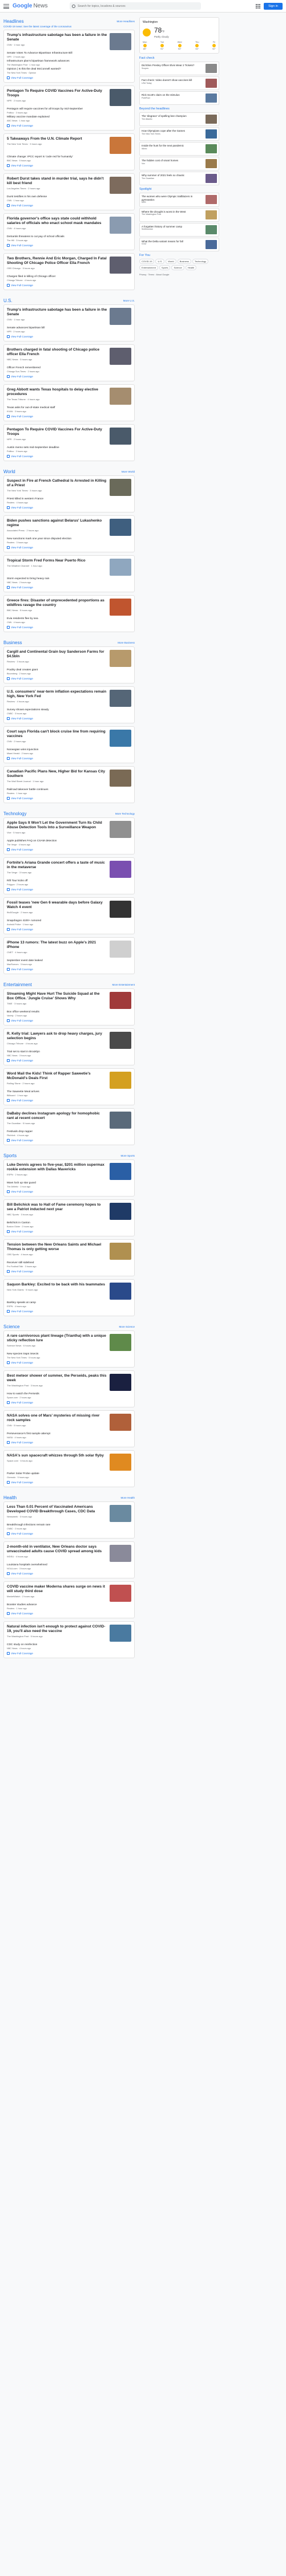 Image resolution: width=286 pixels, height=2576 pixels. Describe the element at coordinates (179, 58) in the screenshot. I see `fact-check-title: Fact check` at that location.